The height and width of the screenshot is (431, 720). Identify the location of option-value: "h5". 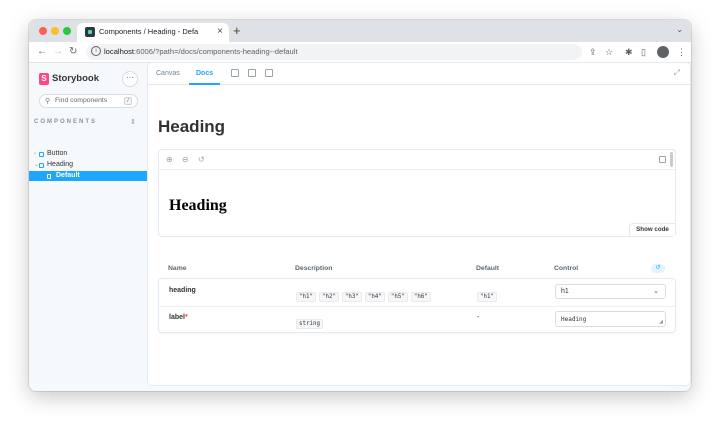
(397, 297).